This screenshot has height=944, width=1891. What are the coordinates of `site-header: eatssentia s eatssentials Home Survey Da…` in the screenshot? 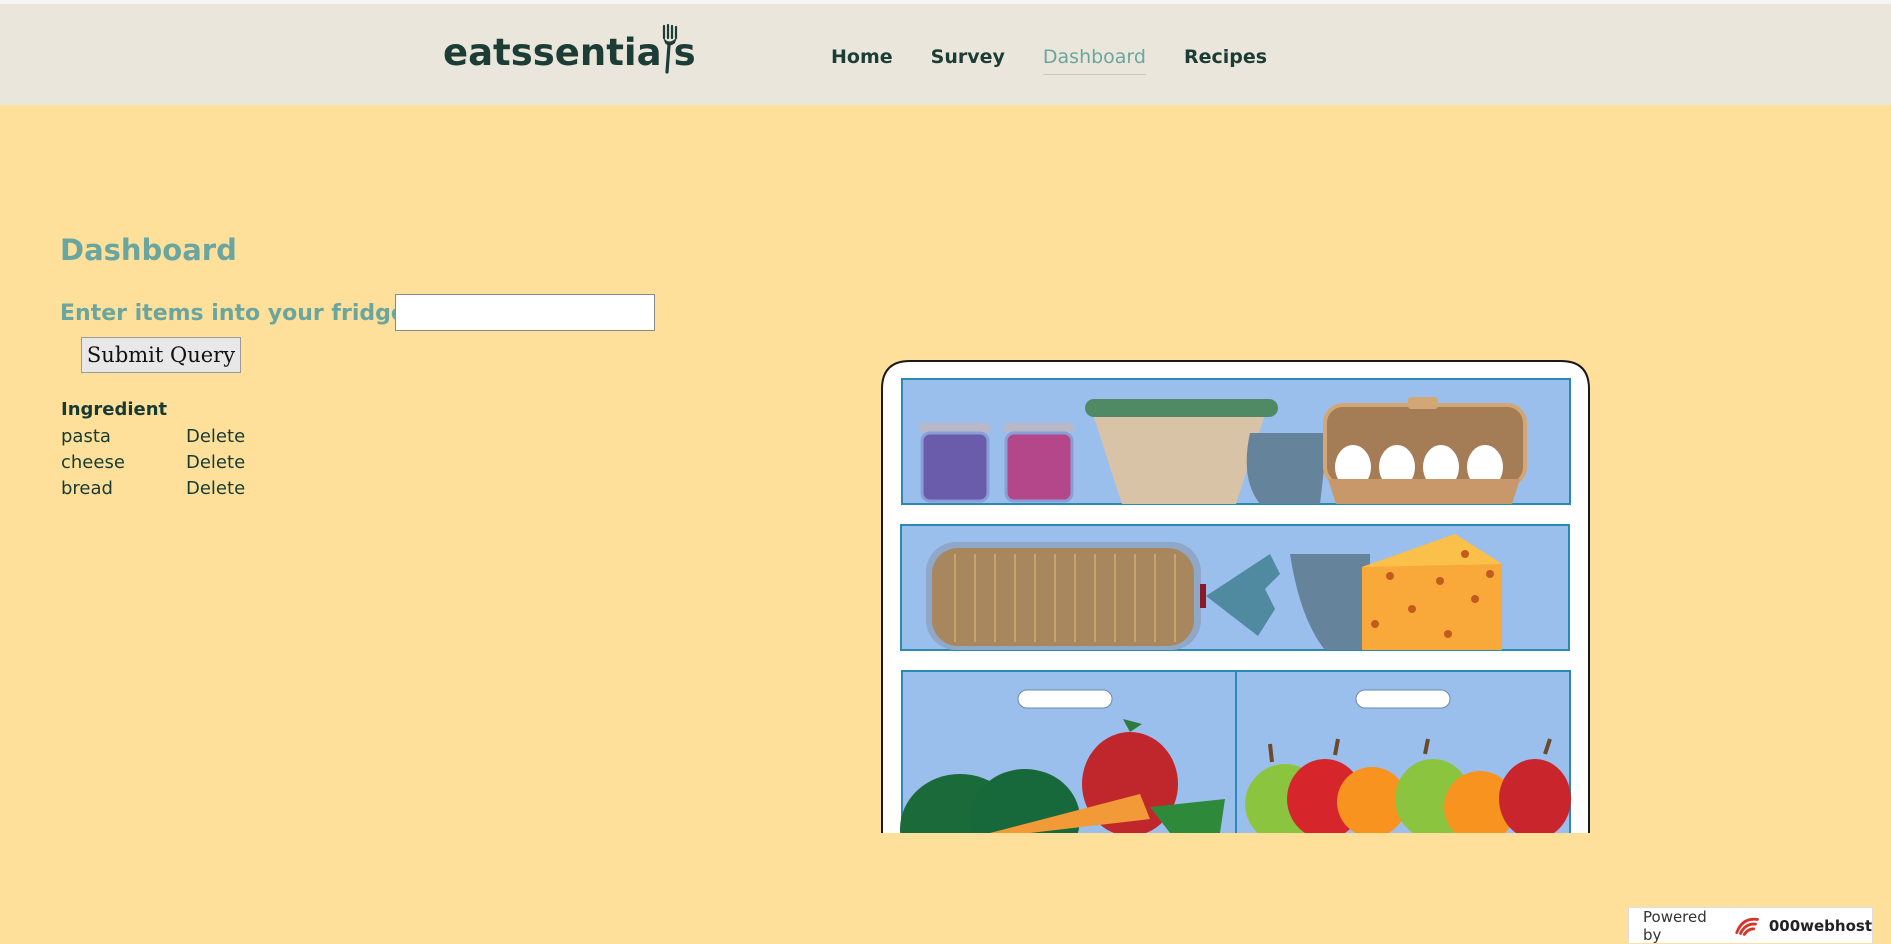 It's located at (945, 54).